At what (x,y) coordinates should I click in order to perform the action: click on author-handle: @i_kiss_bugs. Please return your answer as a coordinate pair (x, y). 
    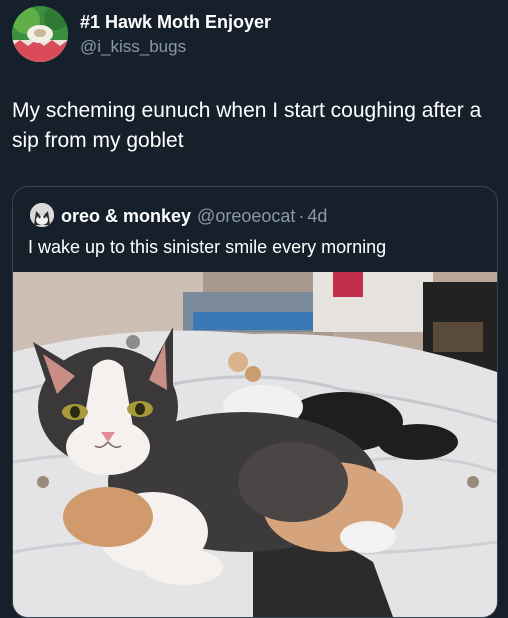
    Looking at the image, I should click on (133, 47).